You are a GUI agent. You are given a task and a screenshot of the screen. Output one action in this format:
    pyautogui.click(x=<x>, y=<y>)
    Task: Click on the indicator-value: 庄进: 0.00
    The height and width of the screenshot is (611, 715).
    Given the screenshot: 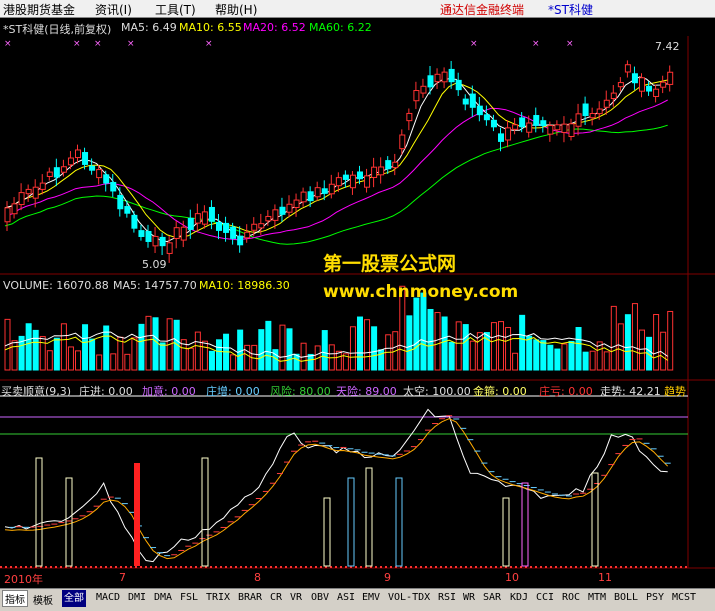 What is the action you would take?
    pyautogui.click(x=106, y=391)
    